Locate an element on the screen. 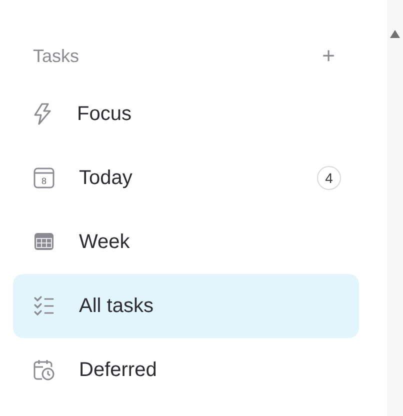  scrollbar is located at coordinates (395, 208).